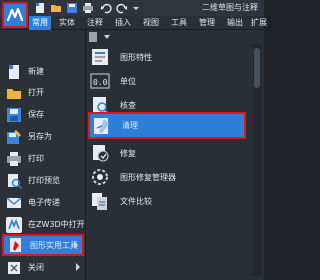  I want to click on menu-item-label: 图形实用工具, so click(54, 245).